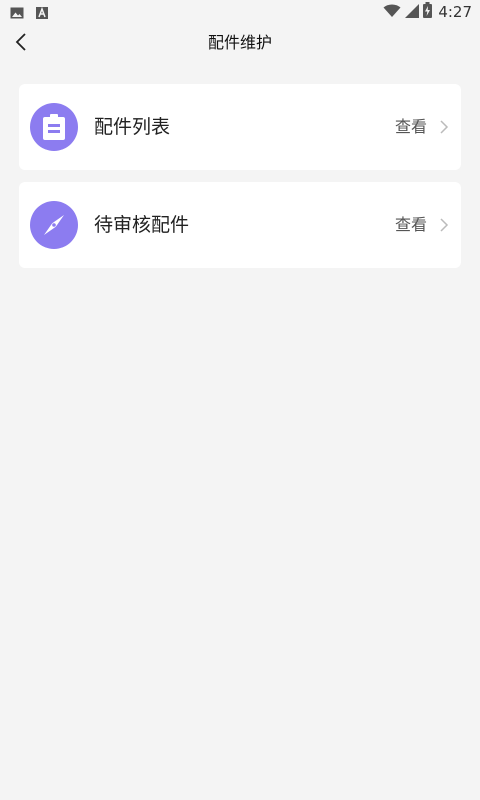 Image resolution: width=480 pixels, height=800 pixels. What do you see at coordinates (455, 12) in the screenshot?
I see `status-time: 4:27` at bounding box center [455, 12].